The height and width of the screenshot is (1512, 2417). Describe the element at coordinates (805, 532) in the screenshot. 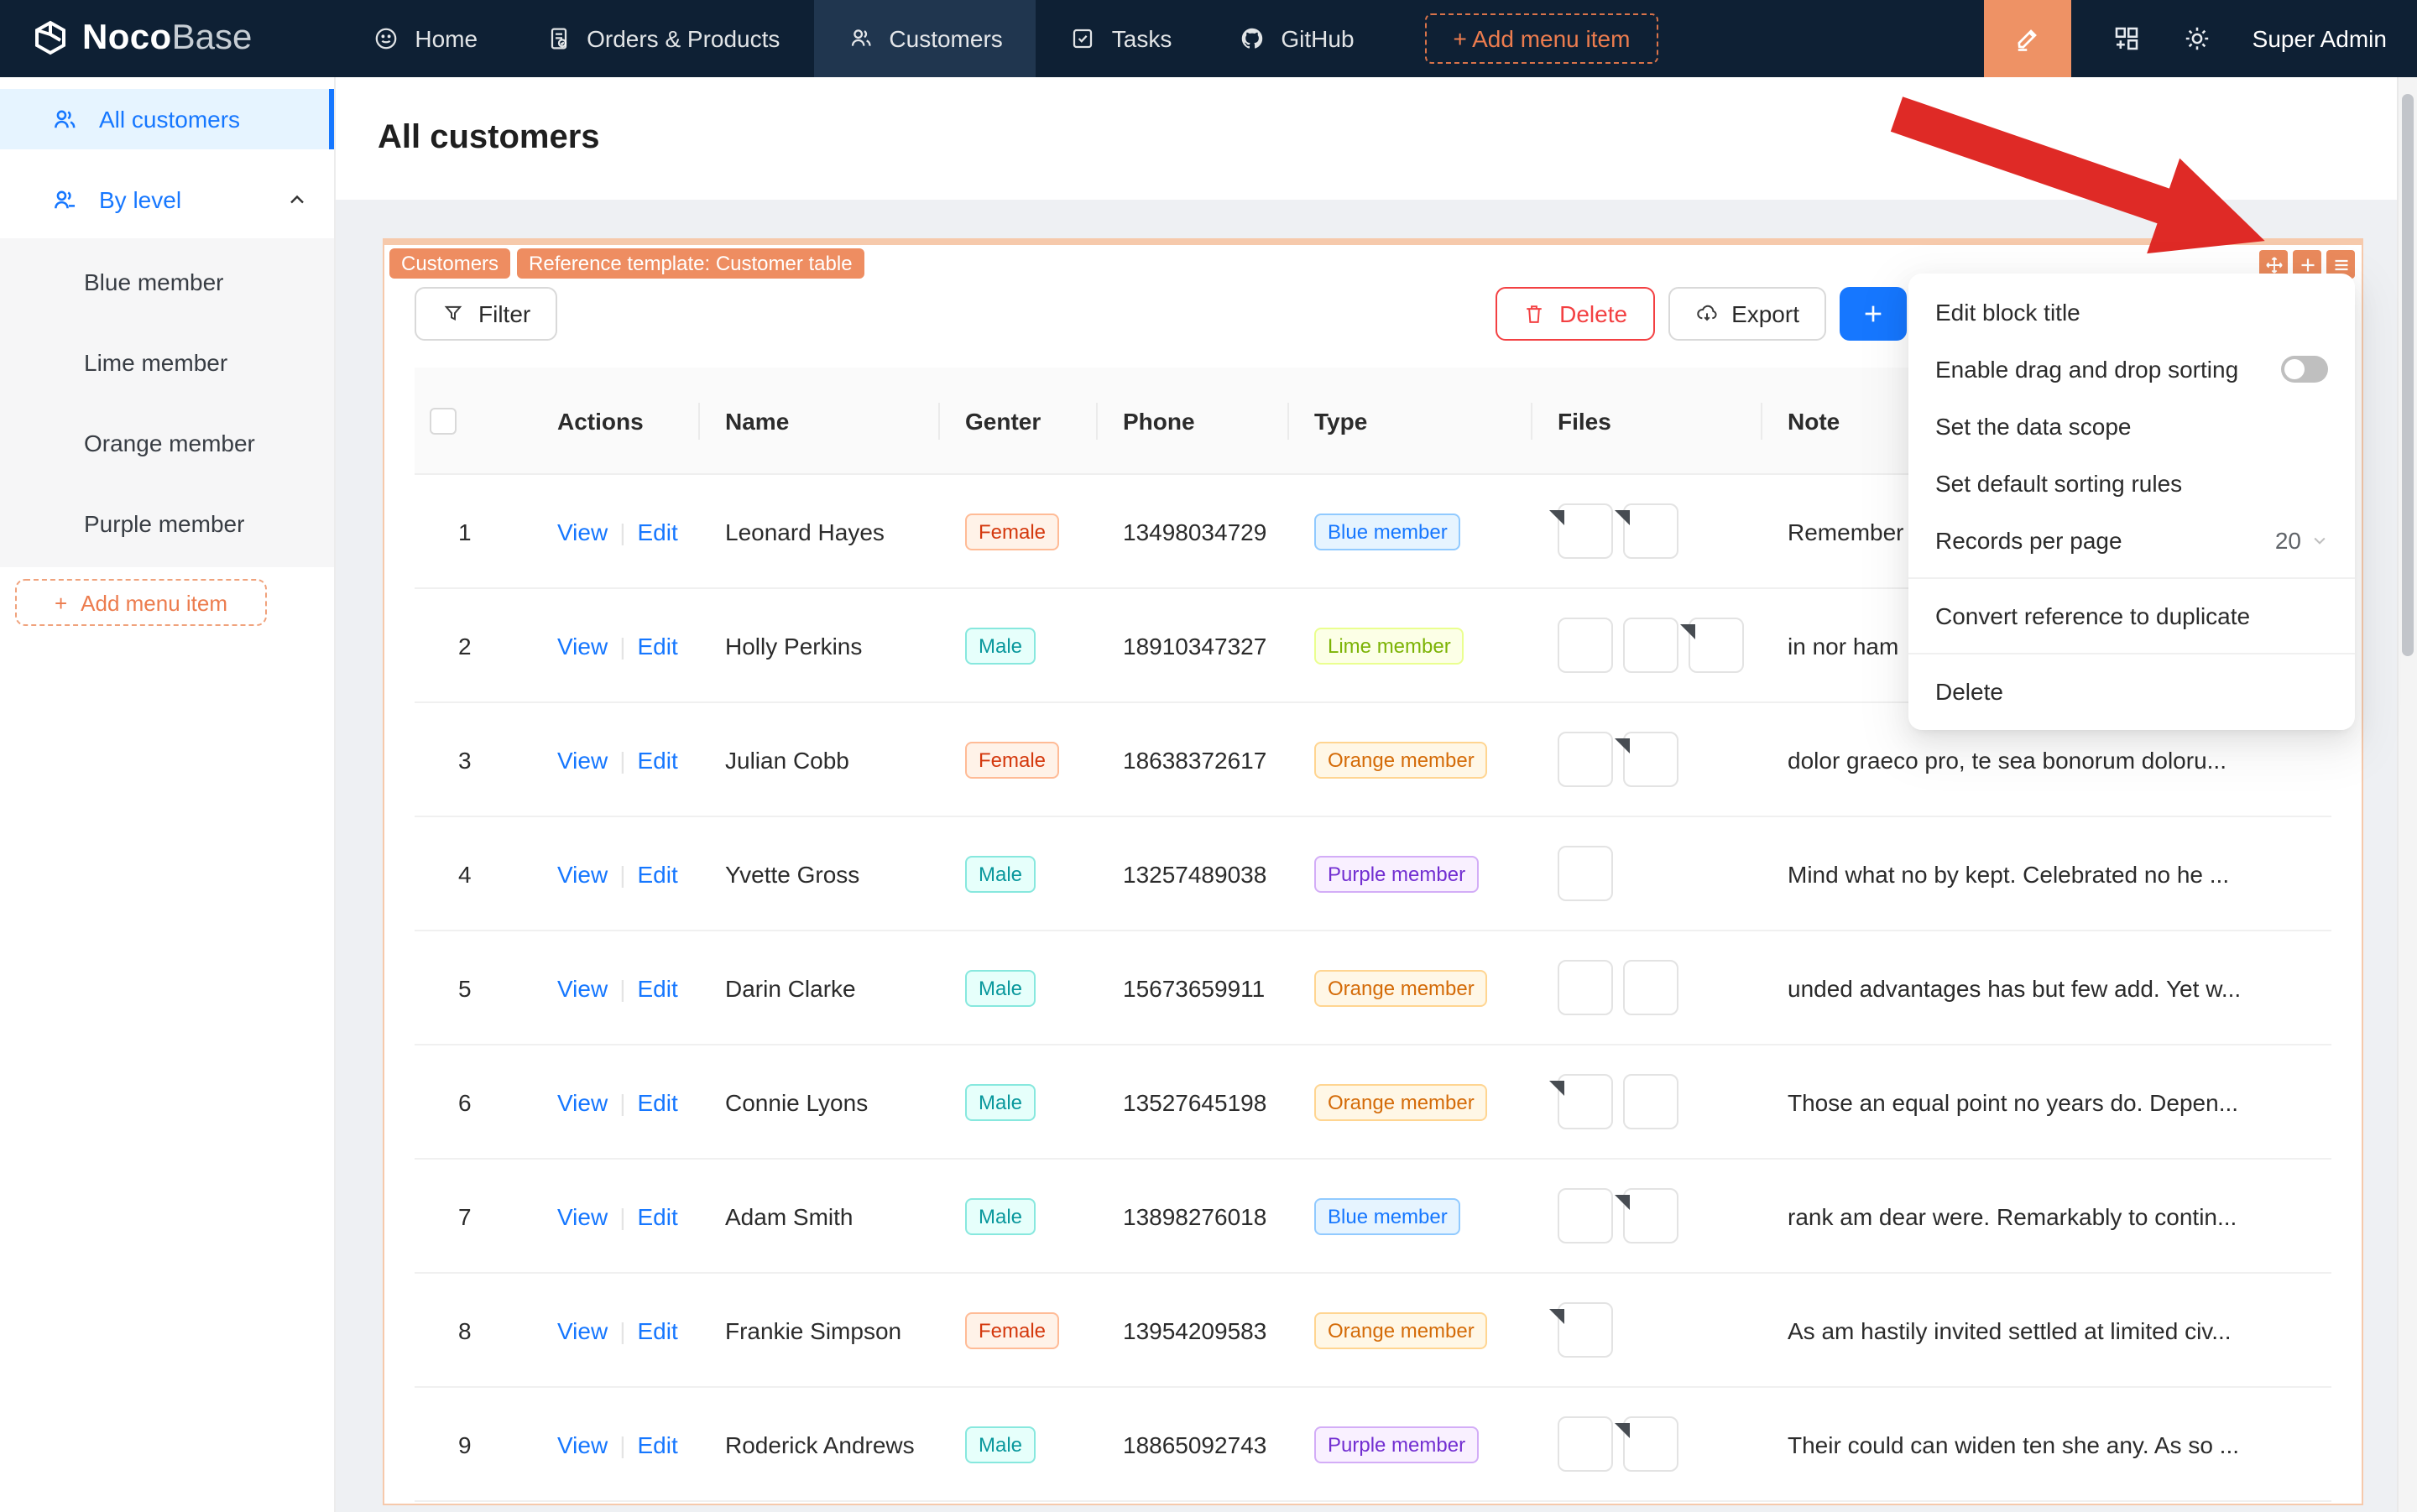

I see `name-cell: Leonard Hayes` at that location.